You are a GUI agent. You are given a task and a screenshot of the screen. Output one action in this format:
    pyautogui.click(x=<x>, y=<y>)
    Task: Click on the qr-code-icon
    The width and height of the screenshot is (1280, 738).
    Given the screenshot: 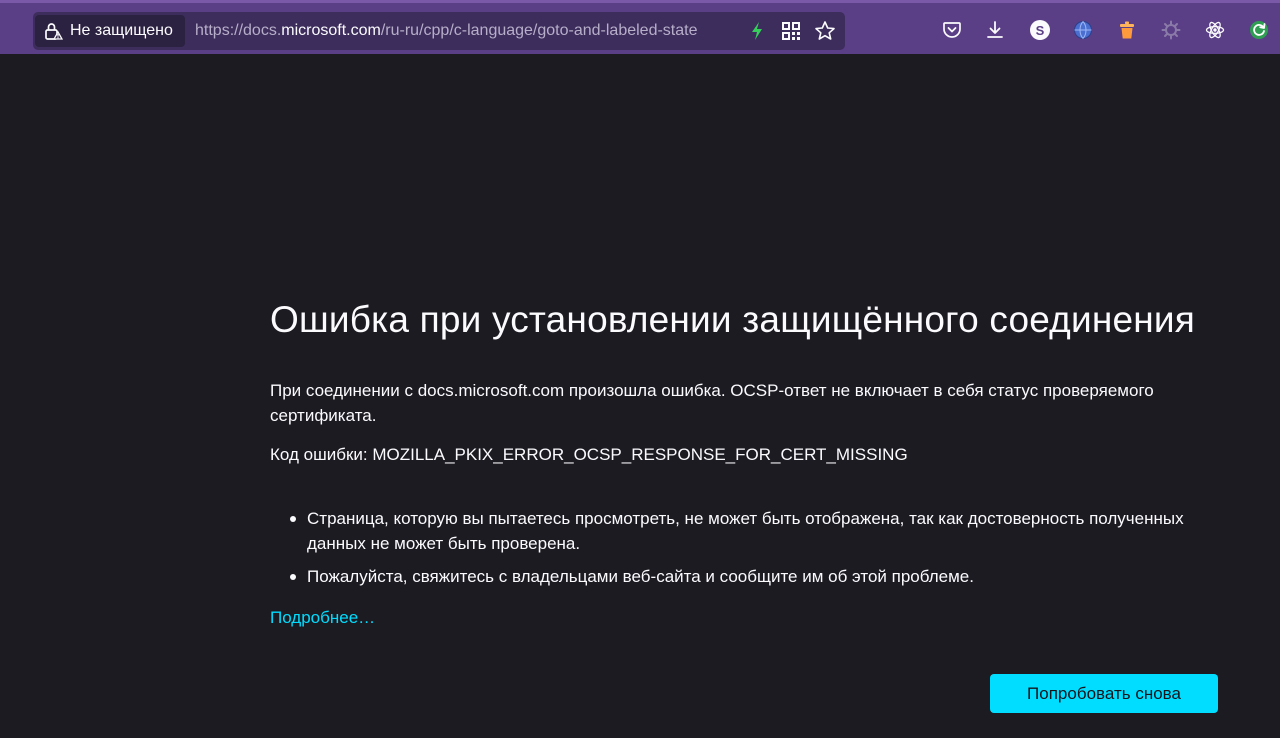 What is the action you would take?
    pyautogui.click(x=791, y=31)
    